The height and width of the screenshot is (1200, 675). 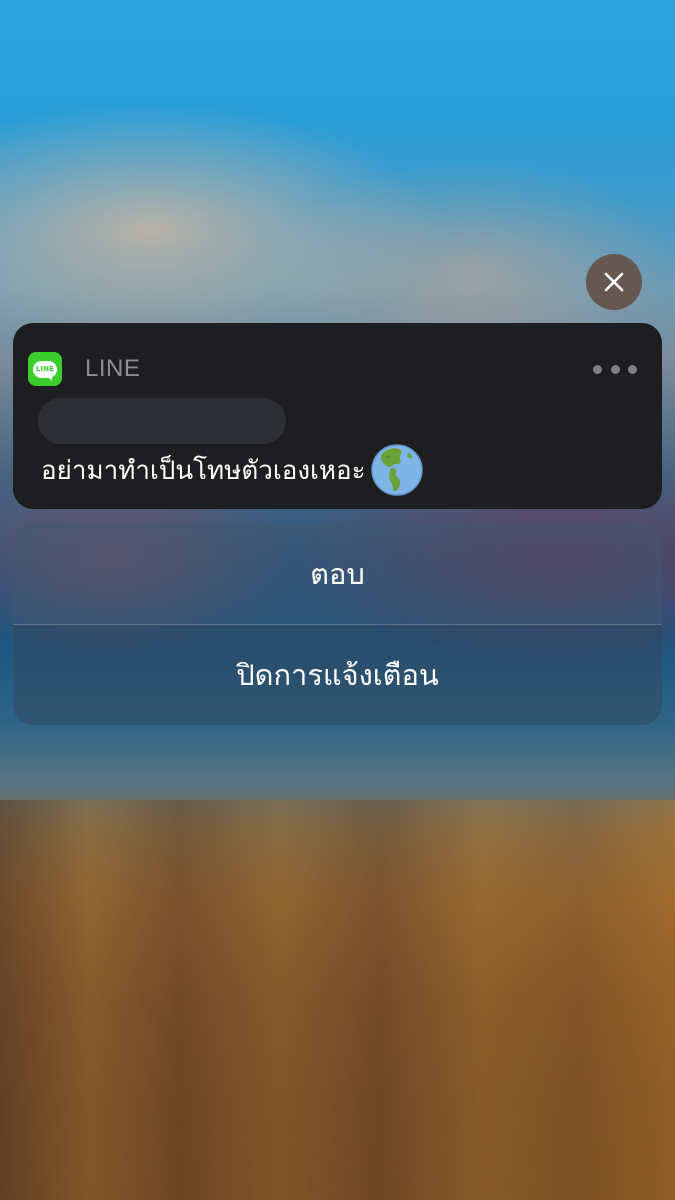 I want to click on turn-off-notifications-button: ปิดการแจ้งเตือน, so click(x=337, y=674).